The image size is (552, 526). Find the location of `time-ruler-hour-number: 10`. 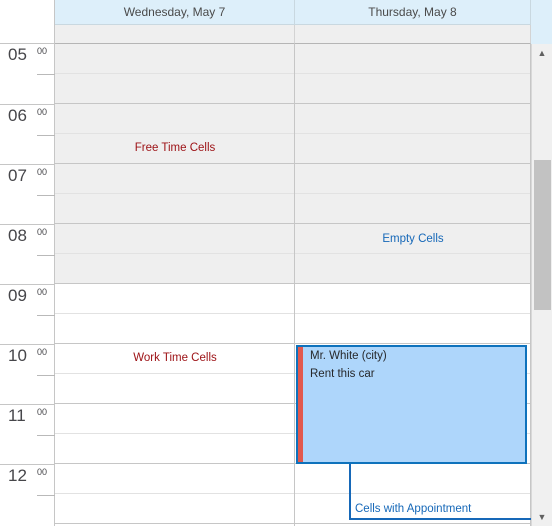

time-ruler-hour-number: 10 is located at coordinates (17, 355).